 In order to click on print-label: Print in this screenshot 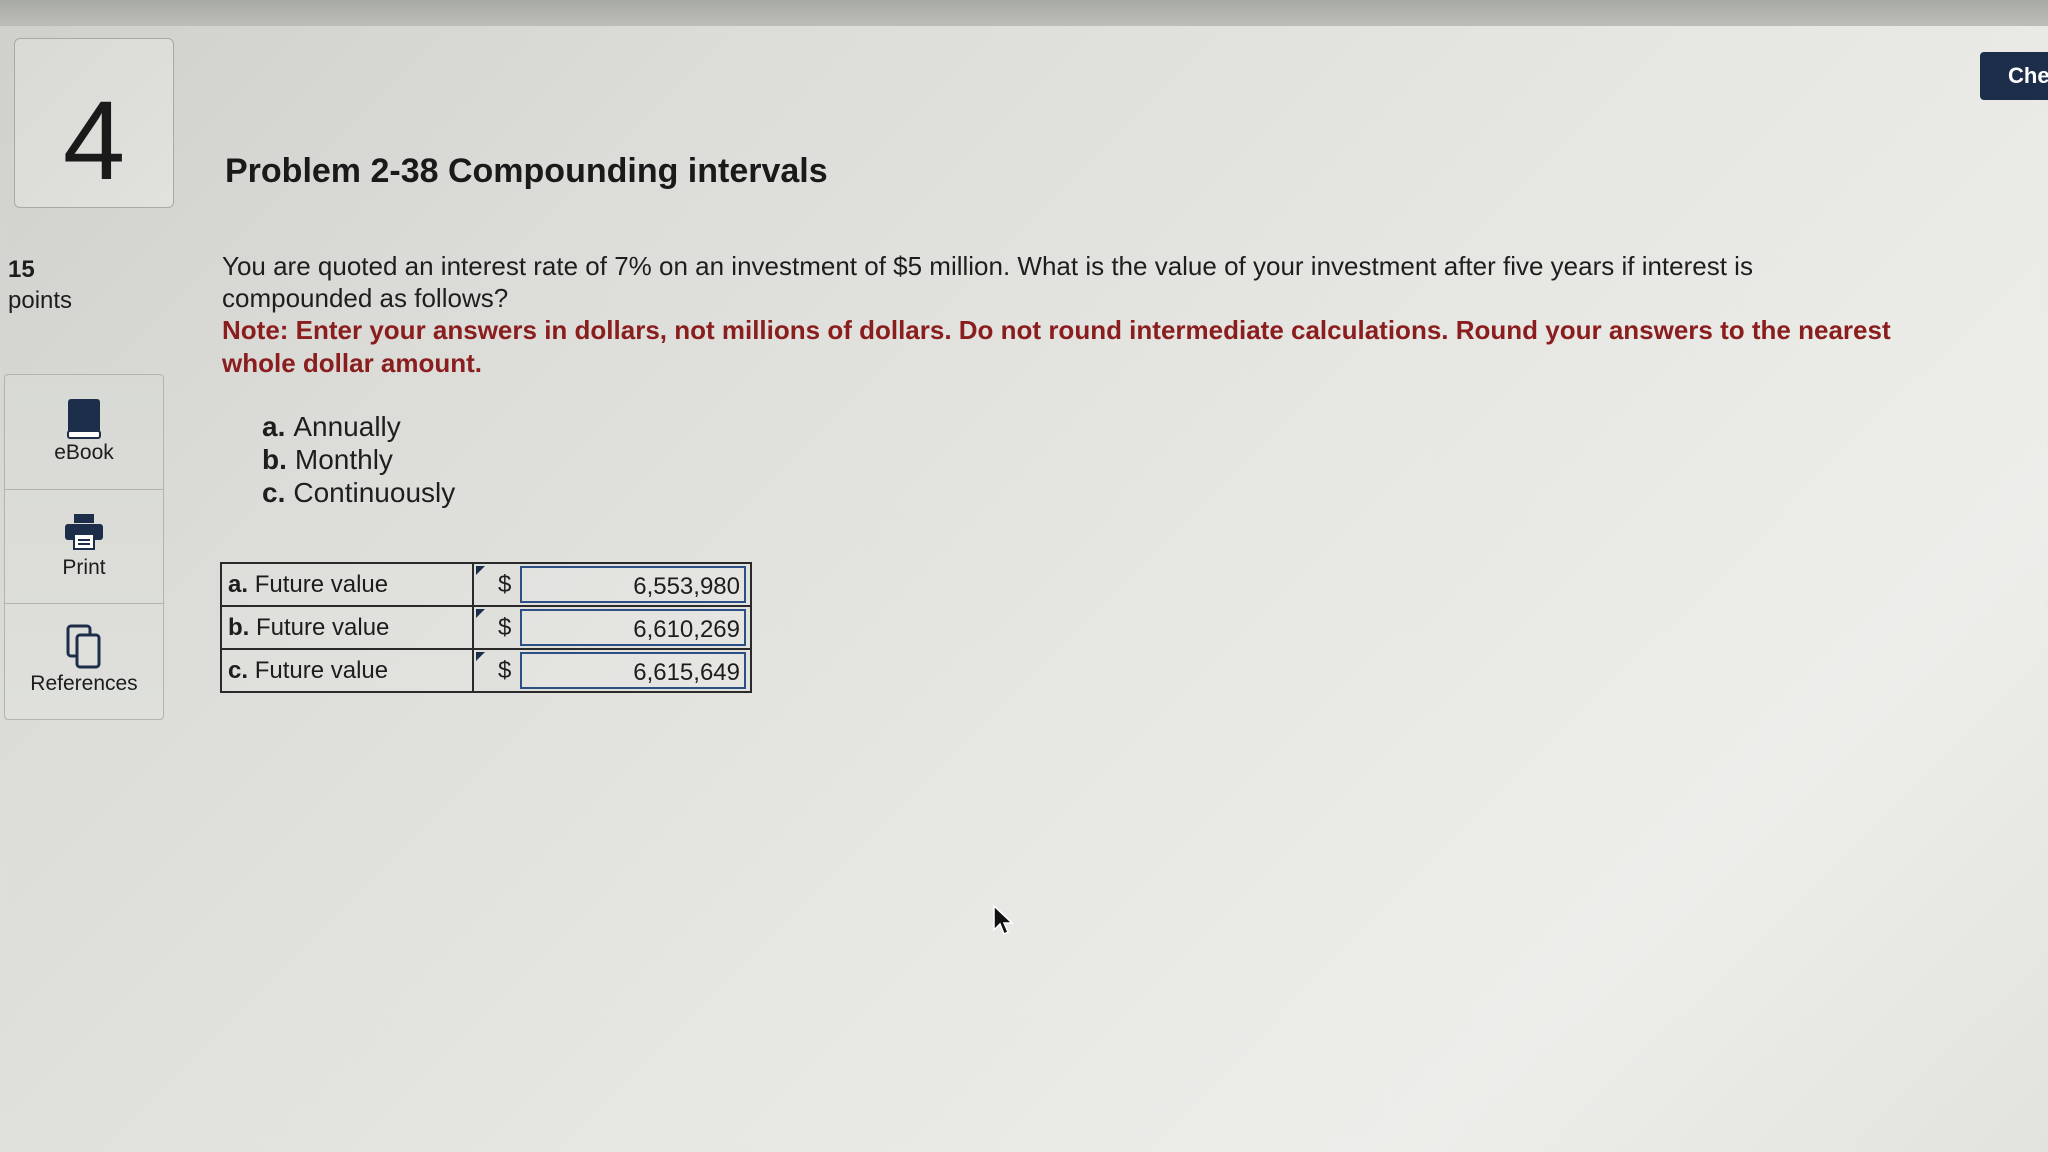, I will do `click(84, 567)`.